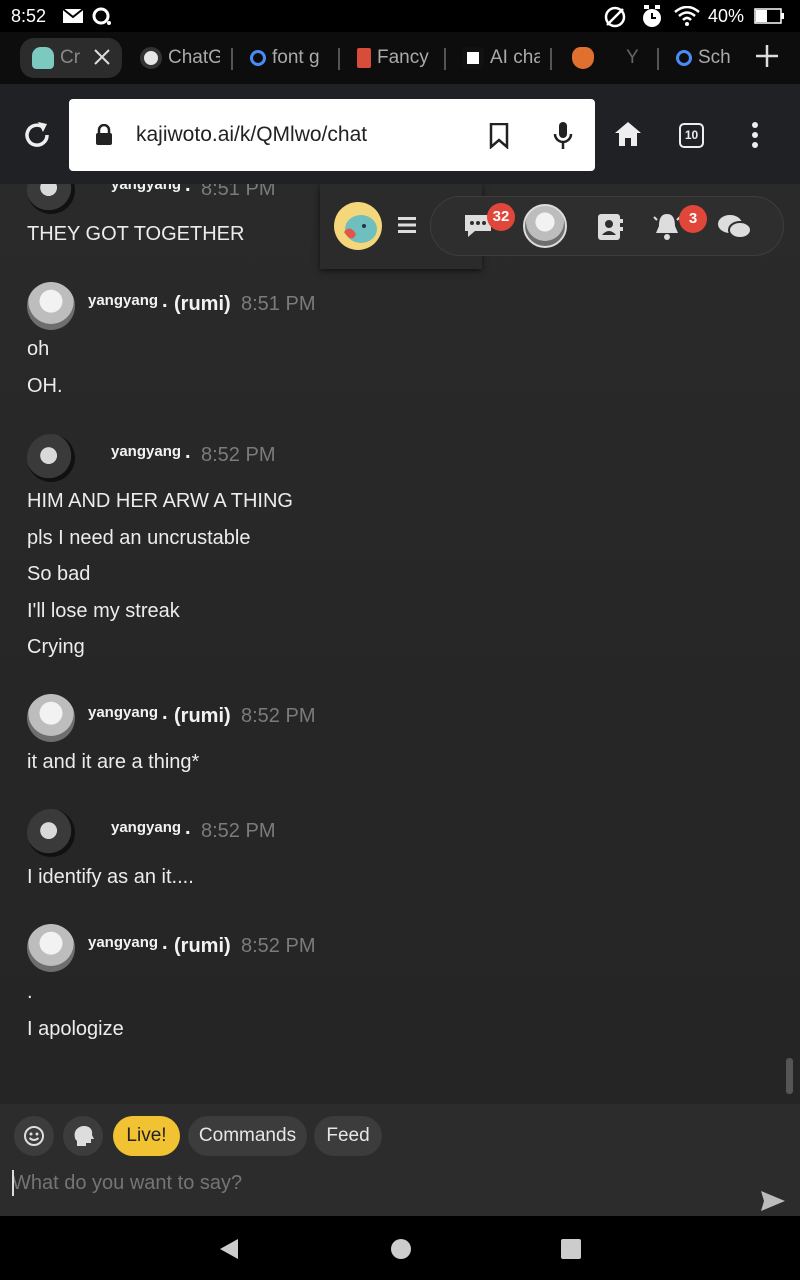  I want to click on conversations-icon, so click(735, 227).